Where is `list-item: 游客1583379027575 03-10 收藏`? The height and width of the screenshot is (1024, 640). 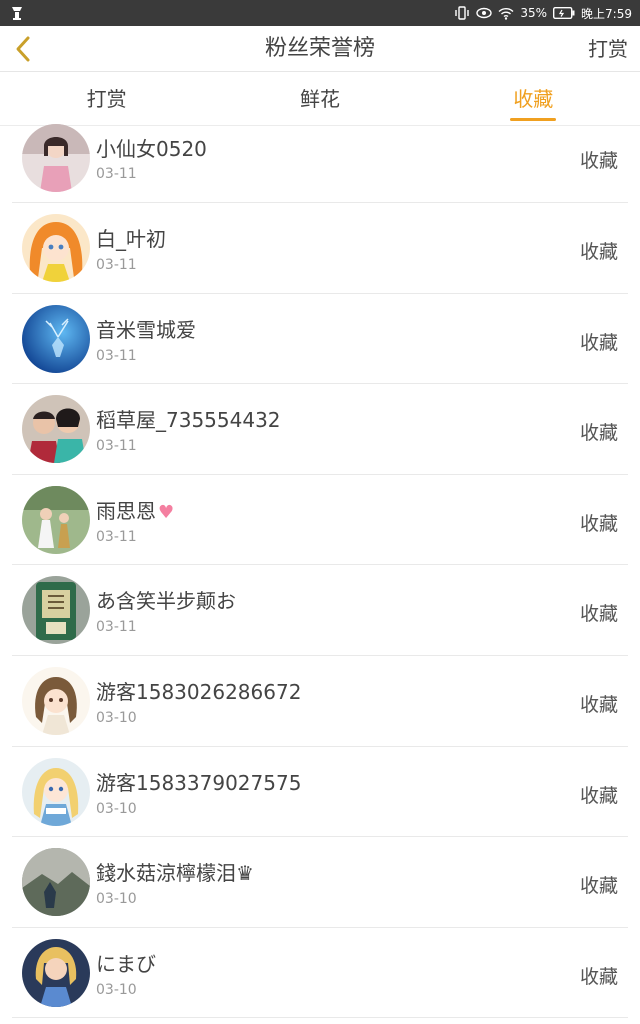
list-item: 游客1583379027575 03-10 收藏 is located at coordinates (320, 792).